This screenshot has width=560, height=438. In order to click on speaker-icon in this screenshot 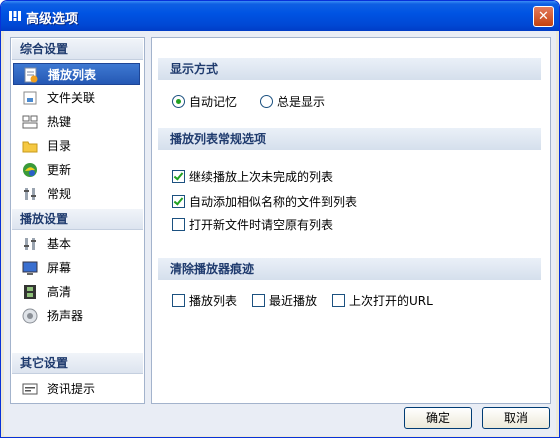, I will do `click(30, 316)`.